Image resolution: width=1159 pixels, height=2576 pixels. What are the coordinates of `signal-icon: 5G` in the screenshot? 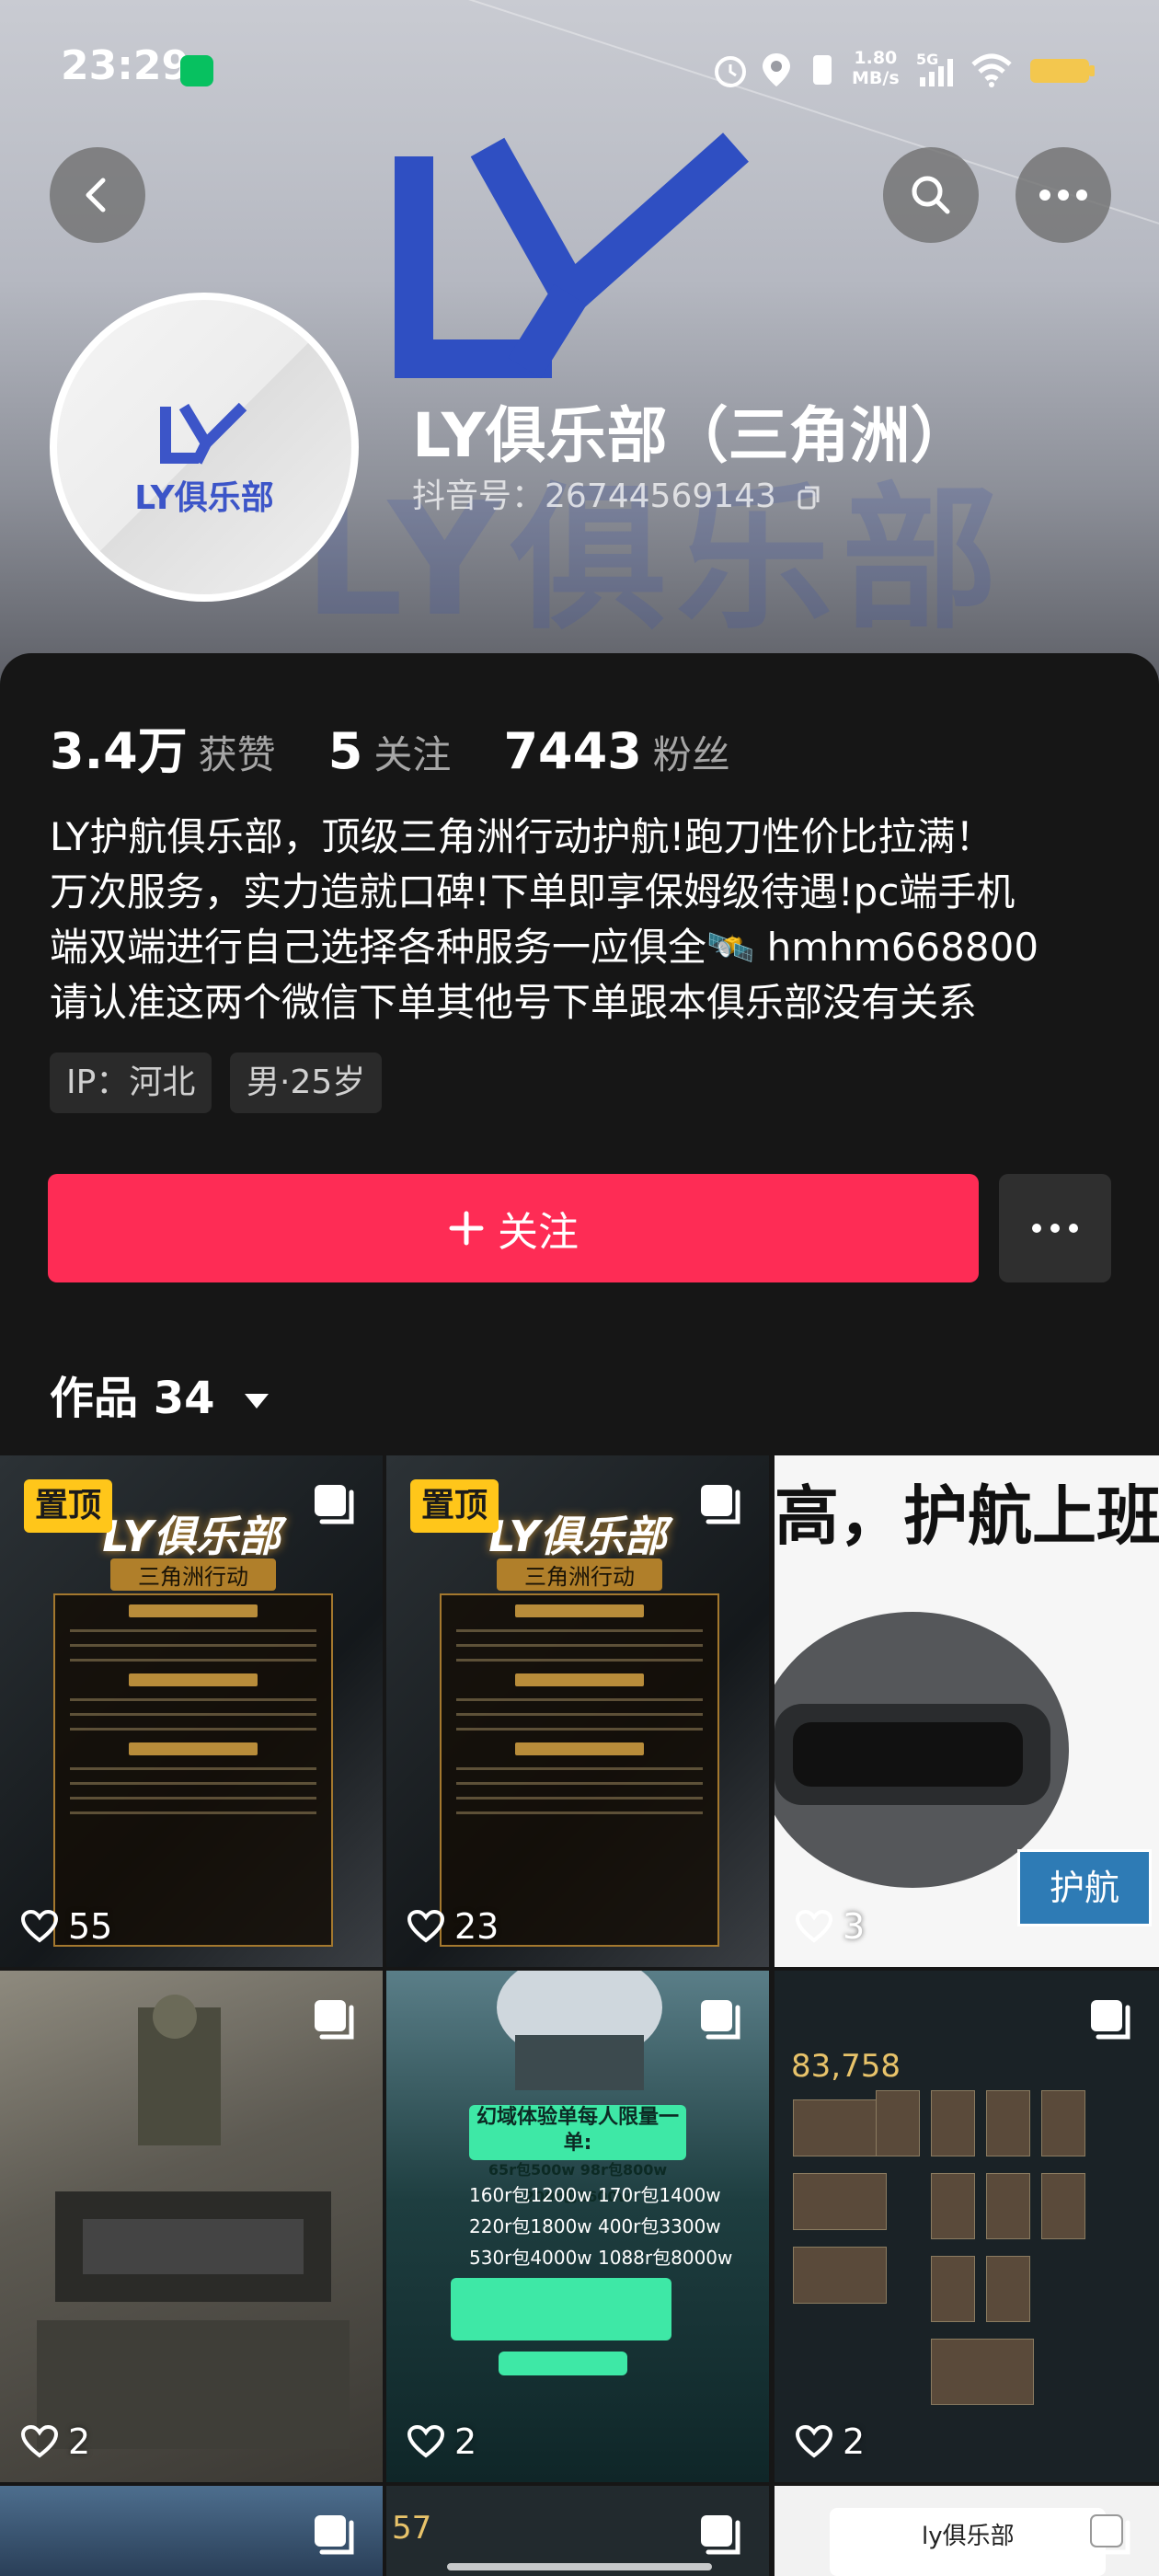 It's located at (934, 68).